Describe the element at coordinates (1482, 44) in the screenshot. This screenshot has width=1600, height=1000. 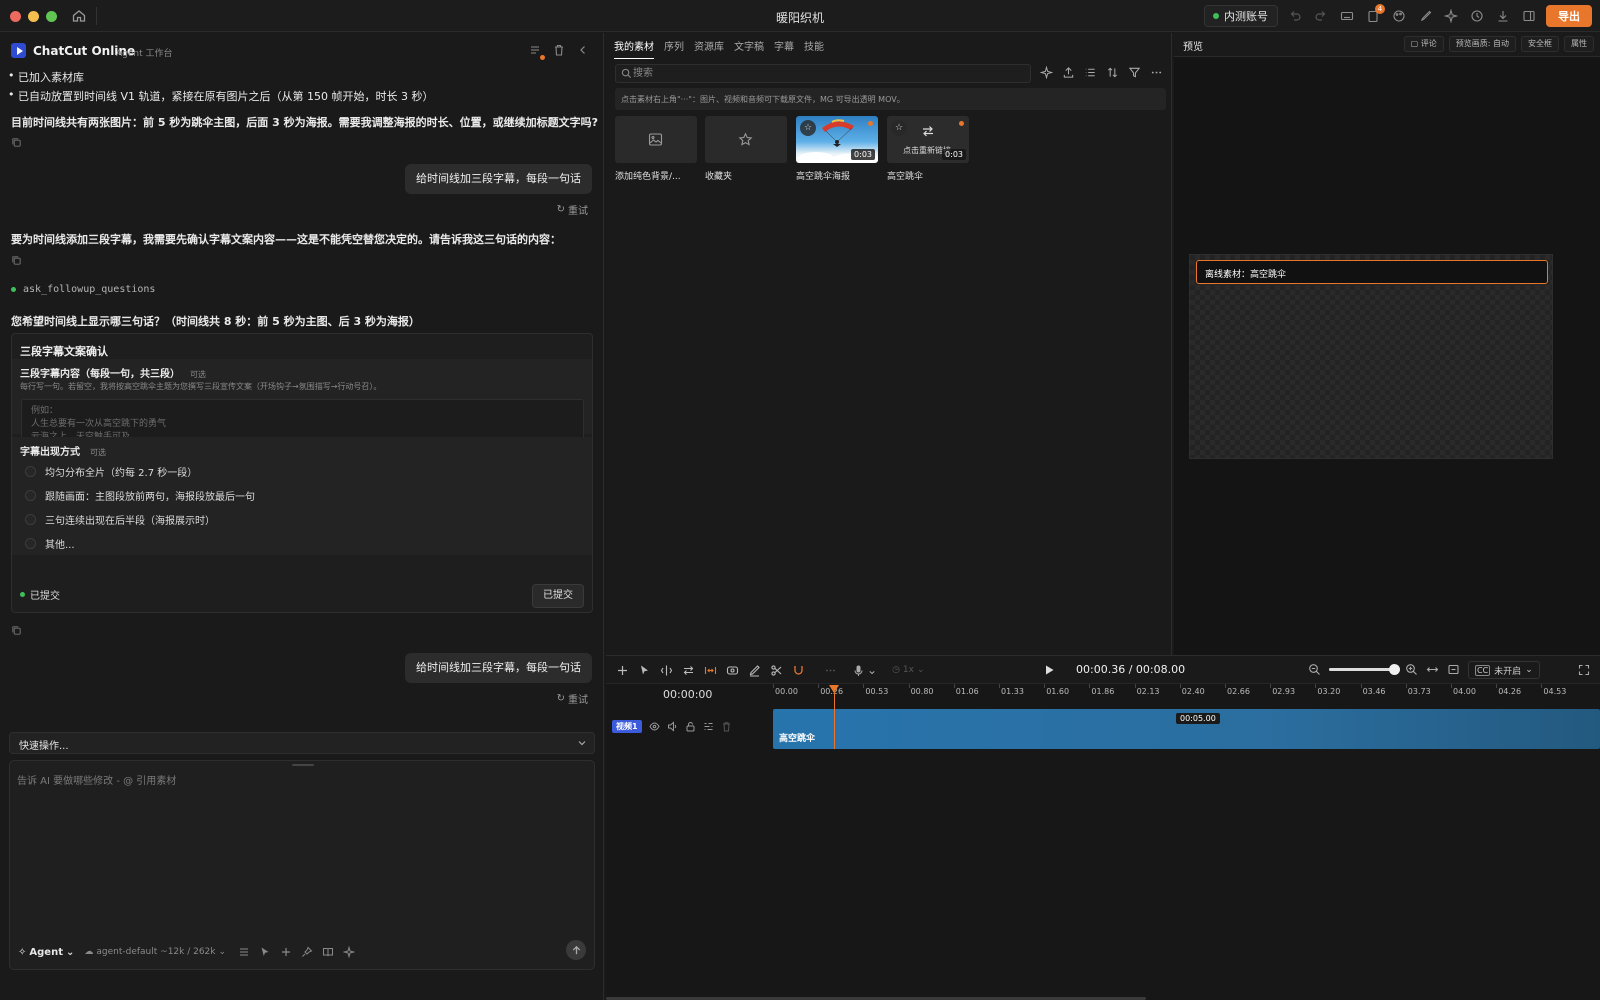
I see `preview-quality-button: 预览画质: 自动` at that location.